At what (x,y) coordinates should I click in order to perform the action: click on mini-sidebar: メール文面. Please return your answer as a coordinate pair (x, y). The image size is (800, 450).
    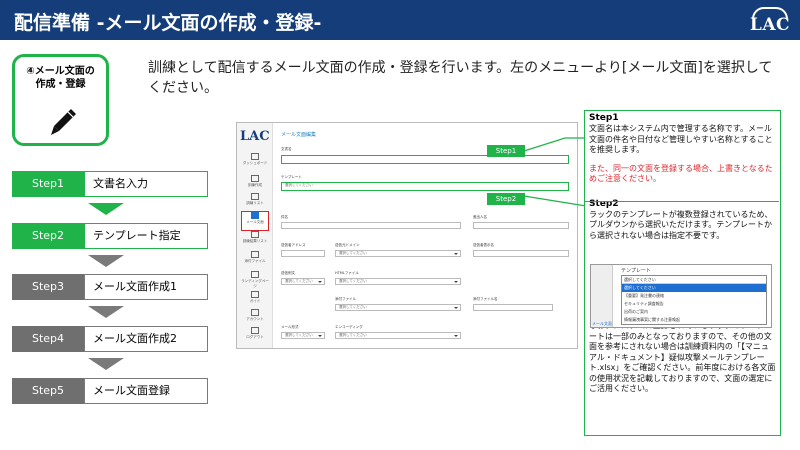
    Looking at the image, I should click on (602, 296).